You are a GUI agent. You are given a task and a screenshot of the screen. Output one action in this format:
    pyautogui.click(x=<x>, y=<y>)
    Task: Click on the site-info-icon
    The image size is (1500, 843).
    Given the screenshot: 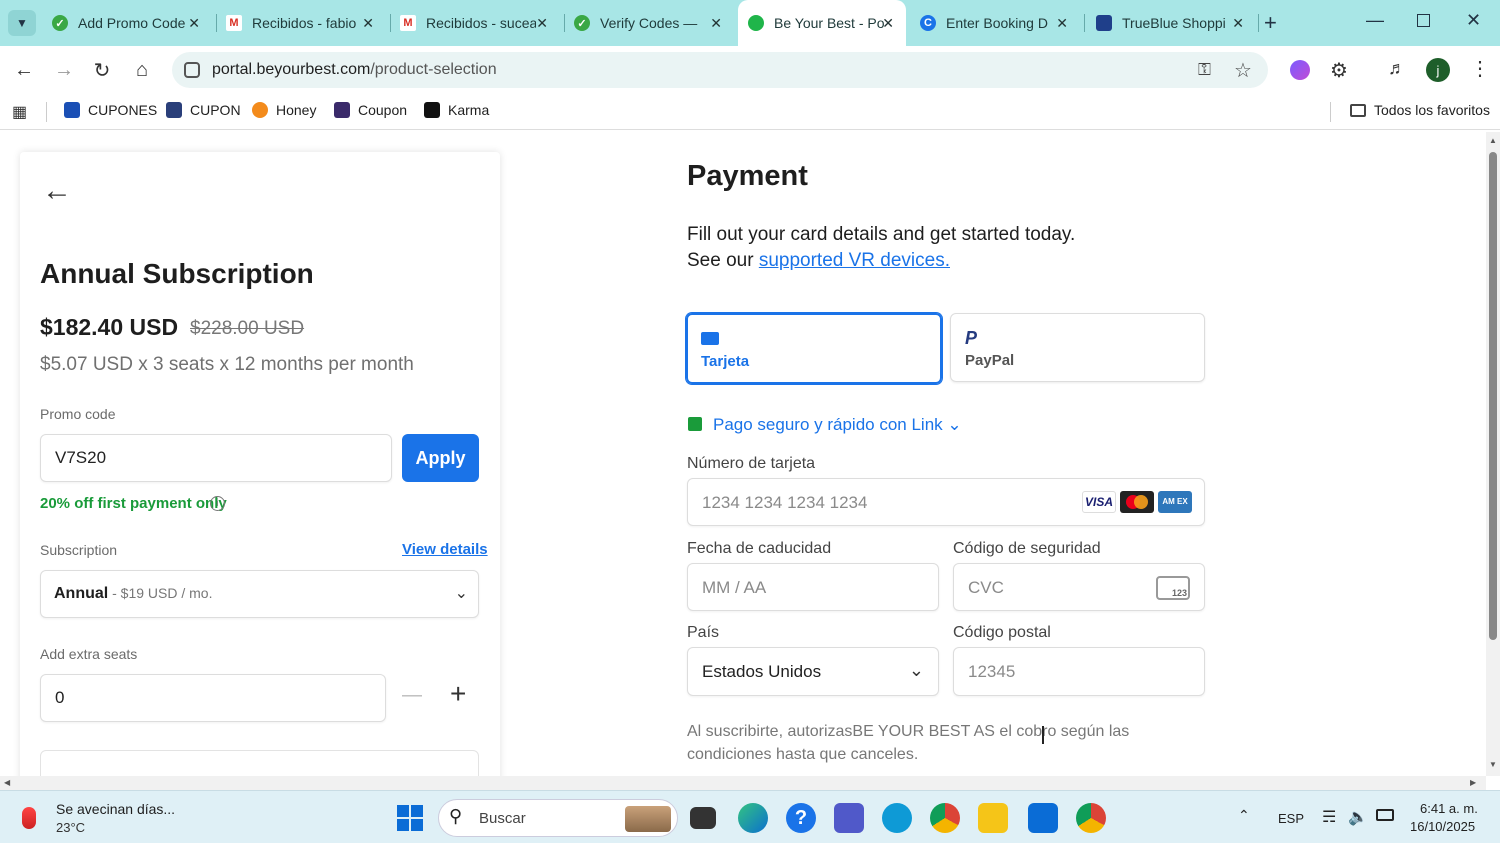 What is the action you would take?
    pyautogui.click(x=192, y=70)
    